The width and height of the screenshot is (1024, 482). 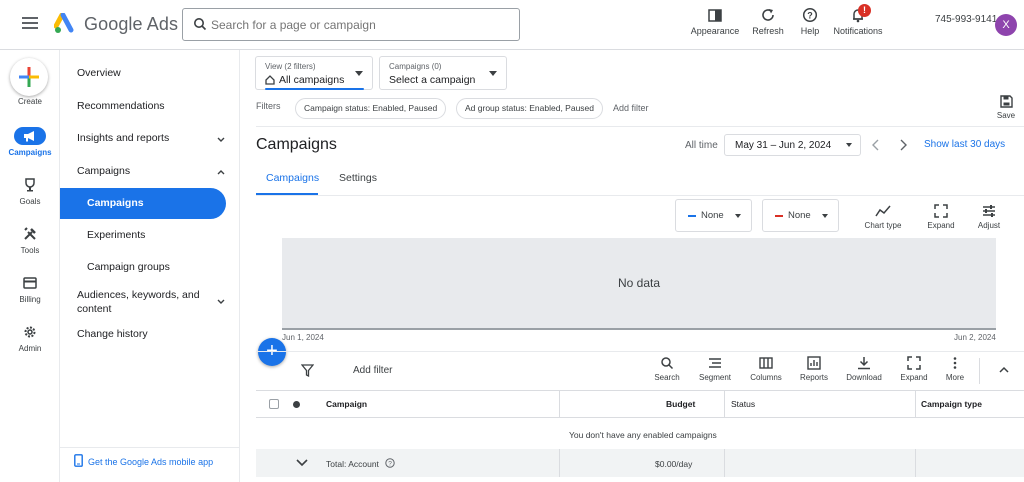 I want to click on table-search-button: Search, so click(x=667, y=369).